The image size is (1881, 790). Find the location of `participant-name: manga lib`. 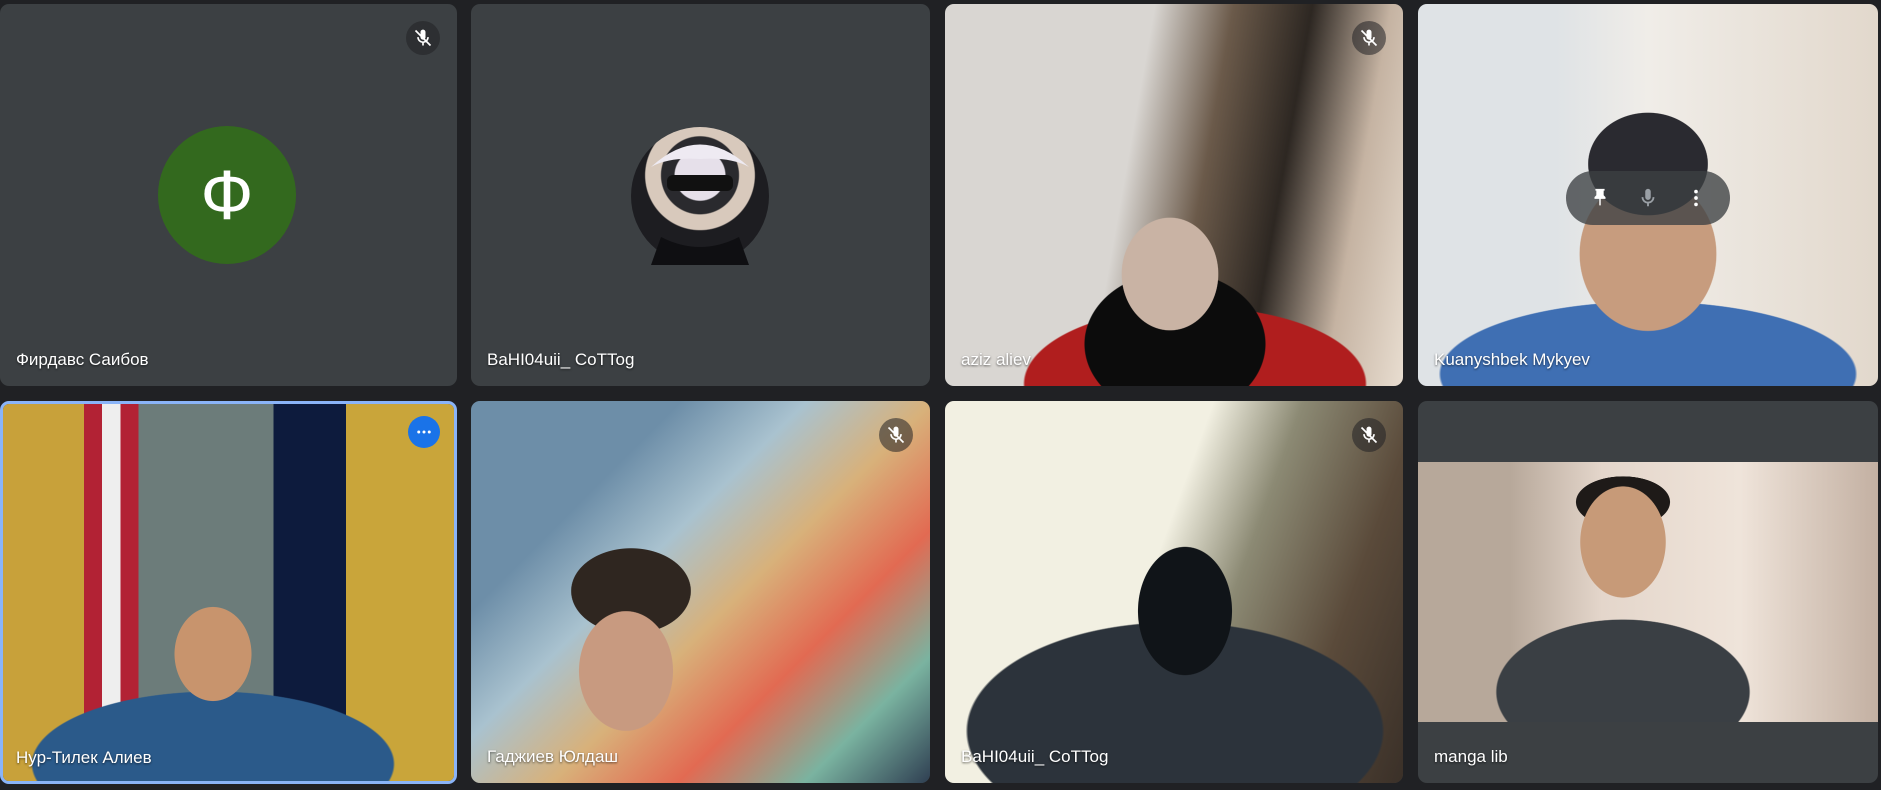

participant-name: manga lib is located at coordinates (1471, 756).